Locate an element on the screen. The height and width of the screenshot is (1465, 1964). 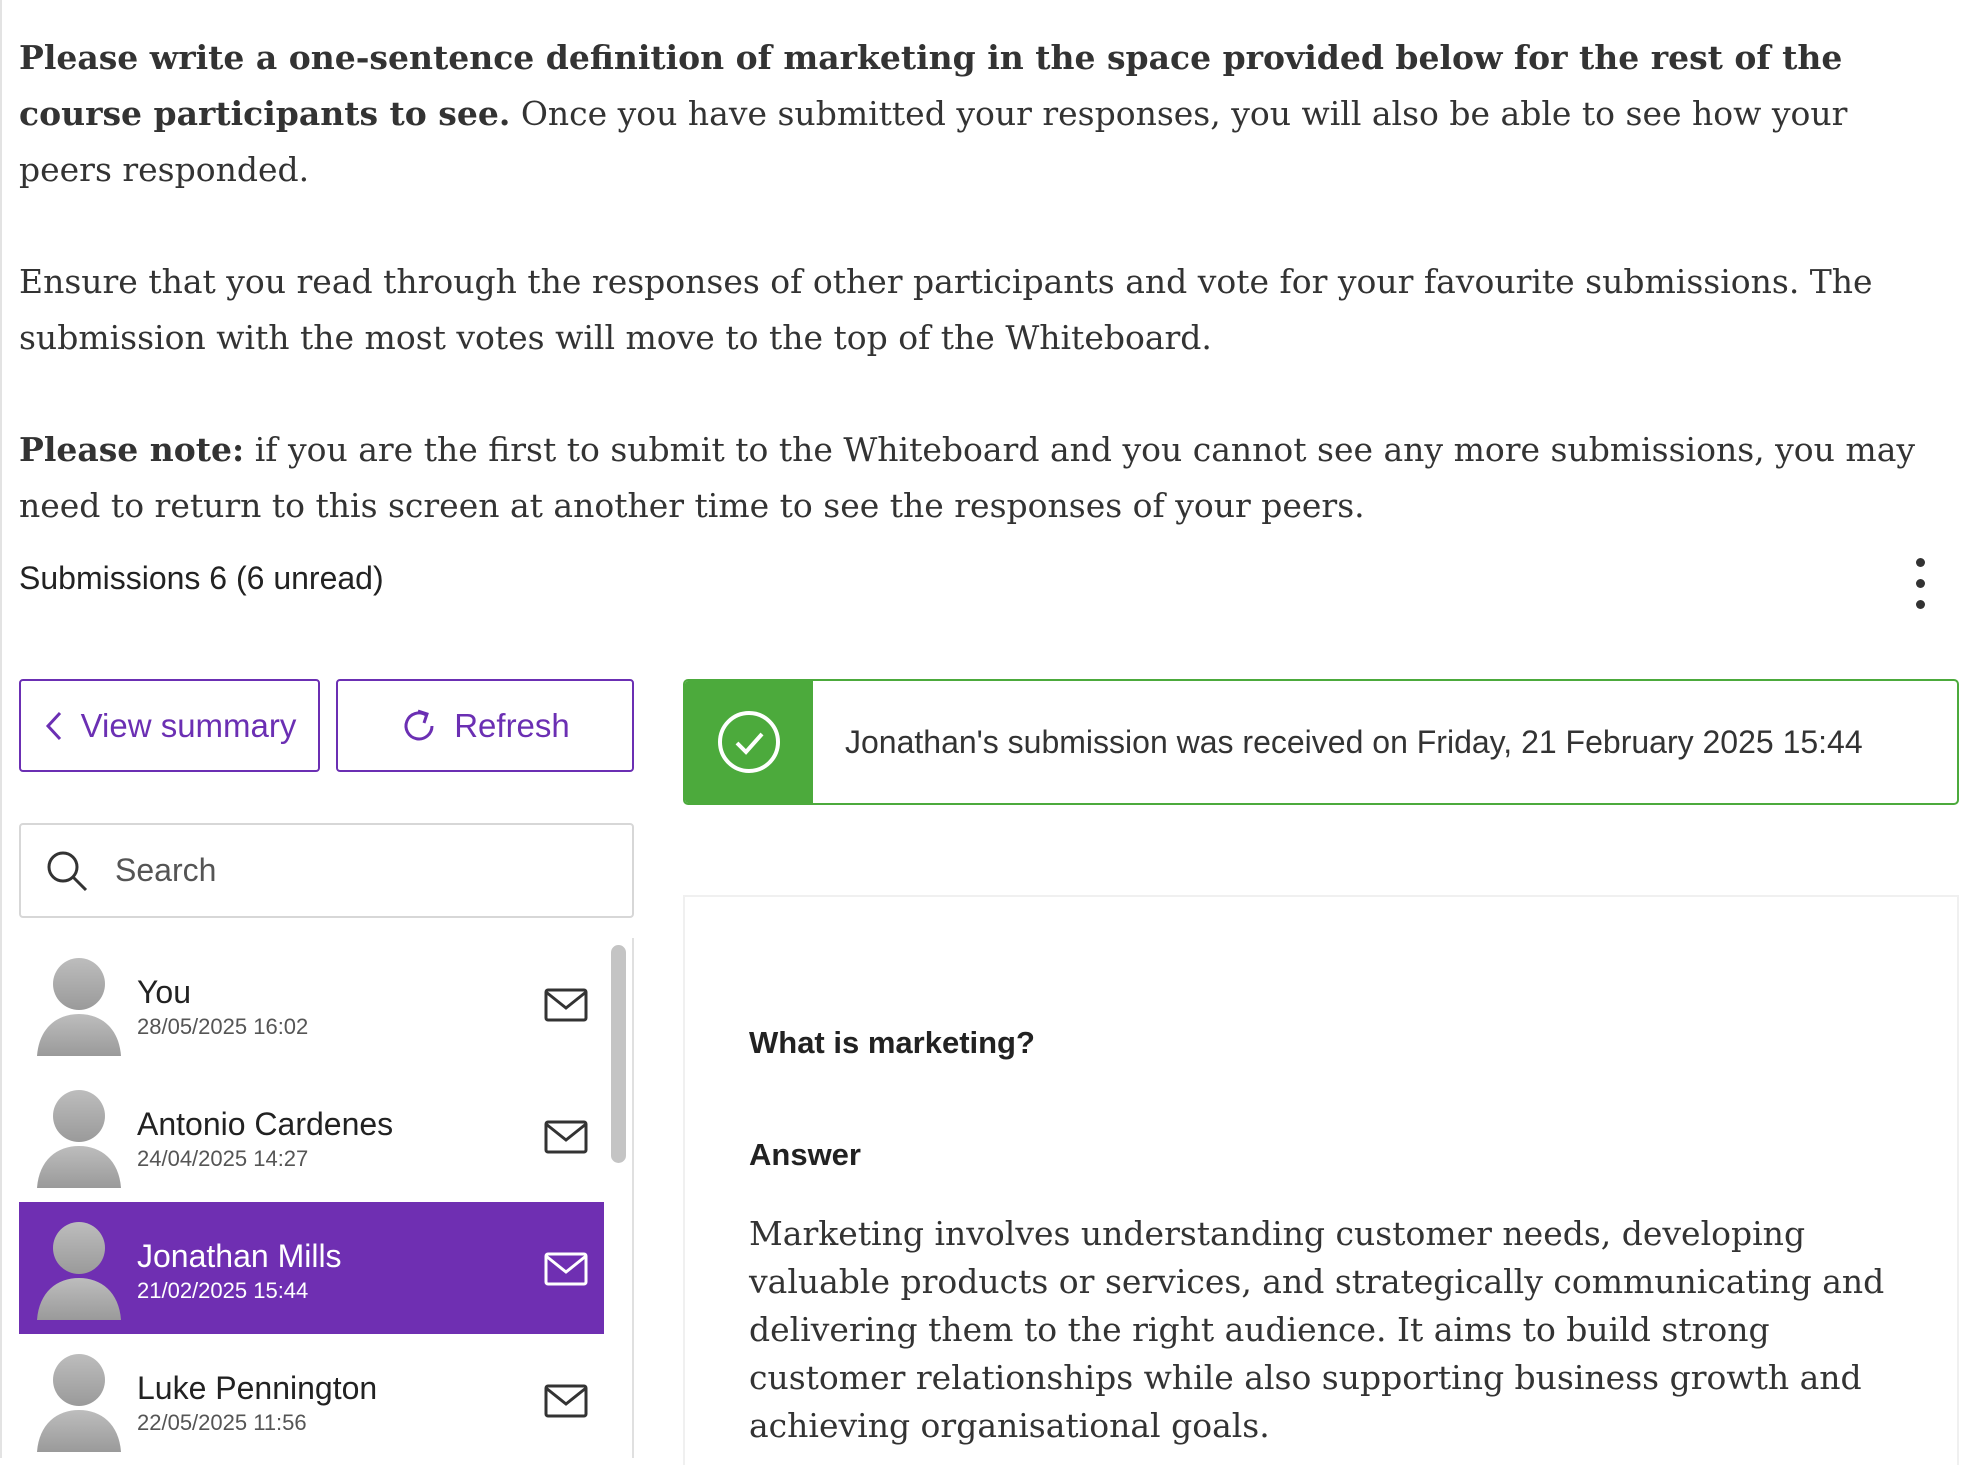
submitter-name: Antonio Cardenes is located at coordinates (265, 1124).